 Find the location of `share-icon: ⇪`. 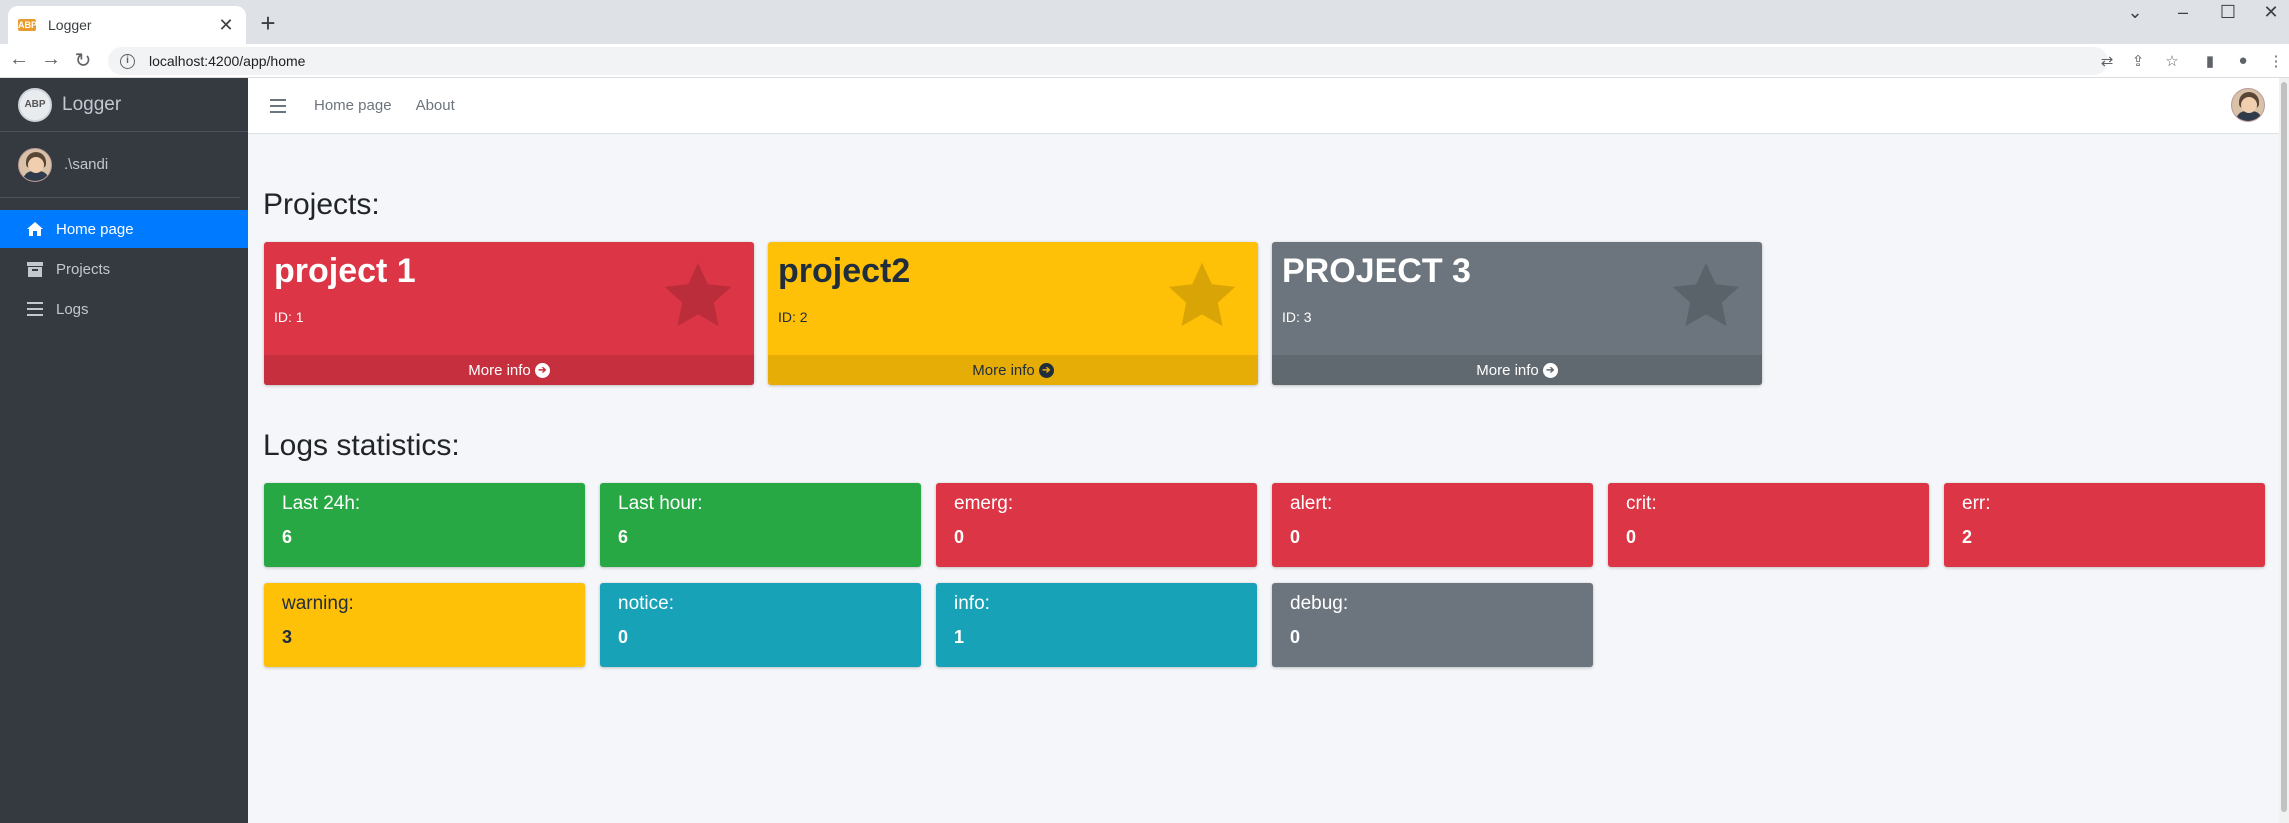

share-icon: ⇪ is located at coordinates (2138, 61).